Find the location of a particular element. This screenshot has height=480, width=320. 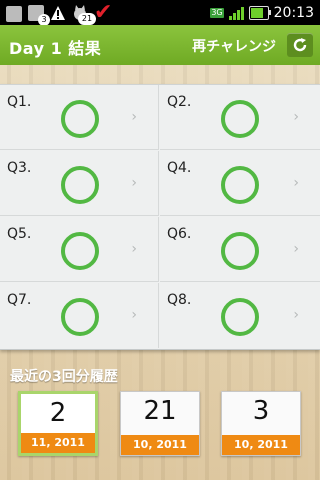

question-cell-q4: Q4. › is located at coordinates (240, 183).